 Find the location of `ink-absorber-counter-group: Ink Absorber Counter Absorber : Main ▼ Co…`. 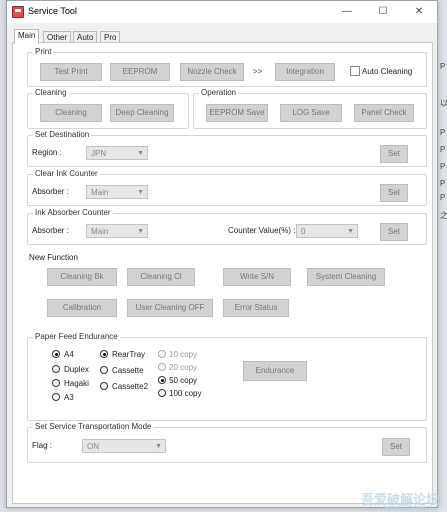

ink-absorber-counter-group: Ink Absorber Counter Absorber : Main ▼ Co… is located at coordinates (227, 226).